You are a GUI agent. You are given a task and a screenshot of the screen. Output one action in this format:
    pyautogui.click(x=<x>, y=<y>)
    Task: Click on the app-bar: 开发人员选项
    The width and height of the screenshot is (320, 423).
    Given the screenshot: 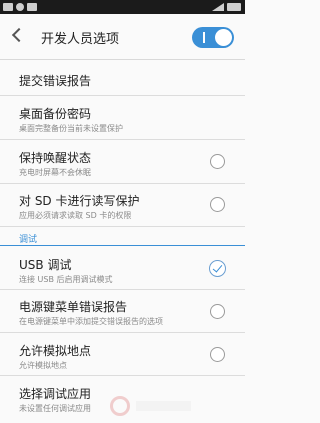 What is the action you would take?
    pyautogui.click(x=122, y=37)
    